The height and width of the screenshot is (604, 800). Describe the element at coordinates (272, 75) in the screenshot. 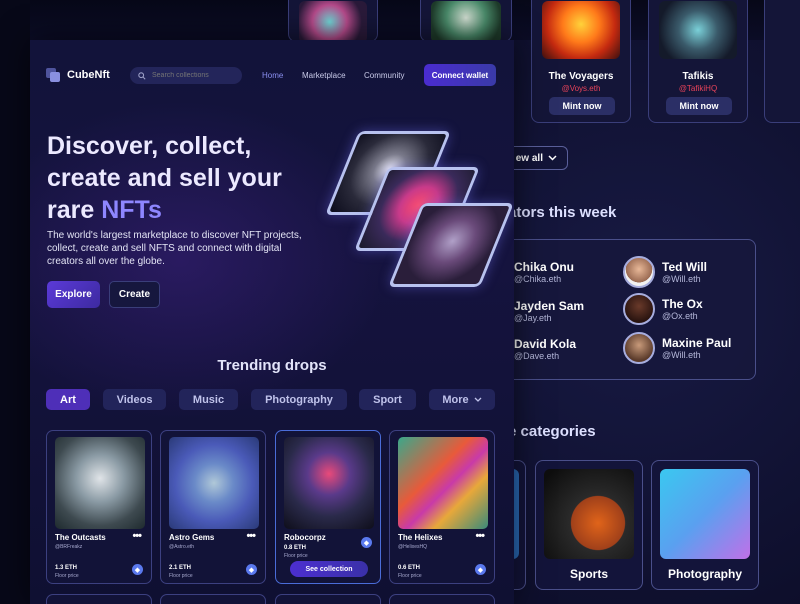

I see `nav-home: Home` at that location.